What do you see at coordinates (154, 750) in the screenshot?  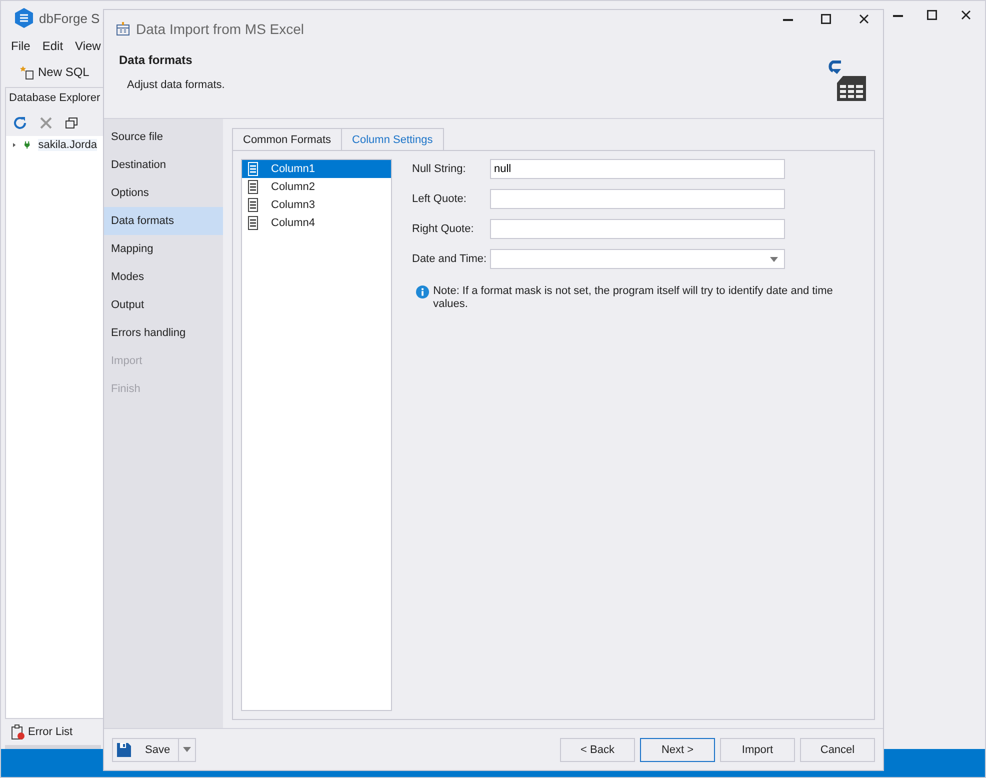 I see `save-split-button: Save` at bounding box center [154, 750].